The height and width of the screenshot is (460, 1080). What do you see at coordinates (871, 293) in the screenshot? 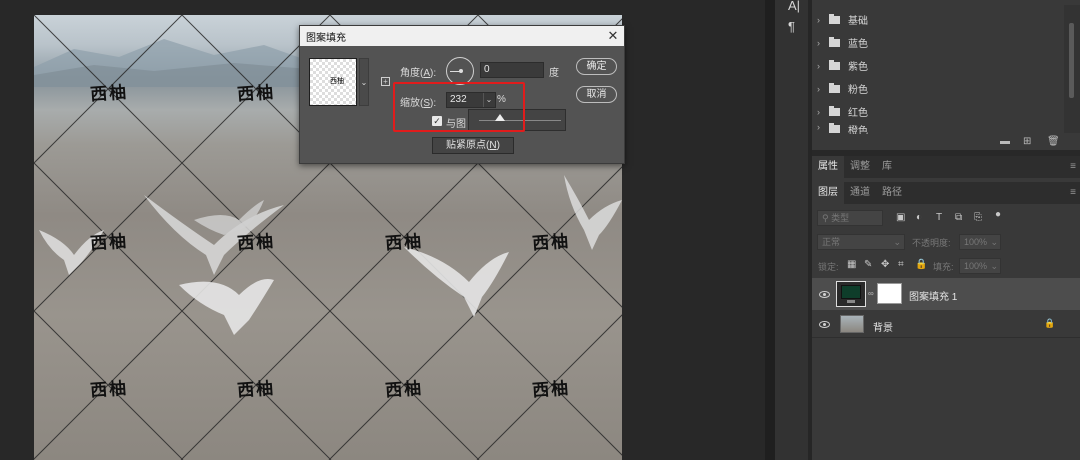
I see `chain-link-icon: ∞` at bounding box center [871, 293].